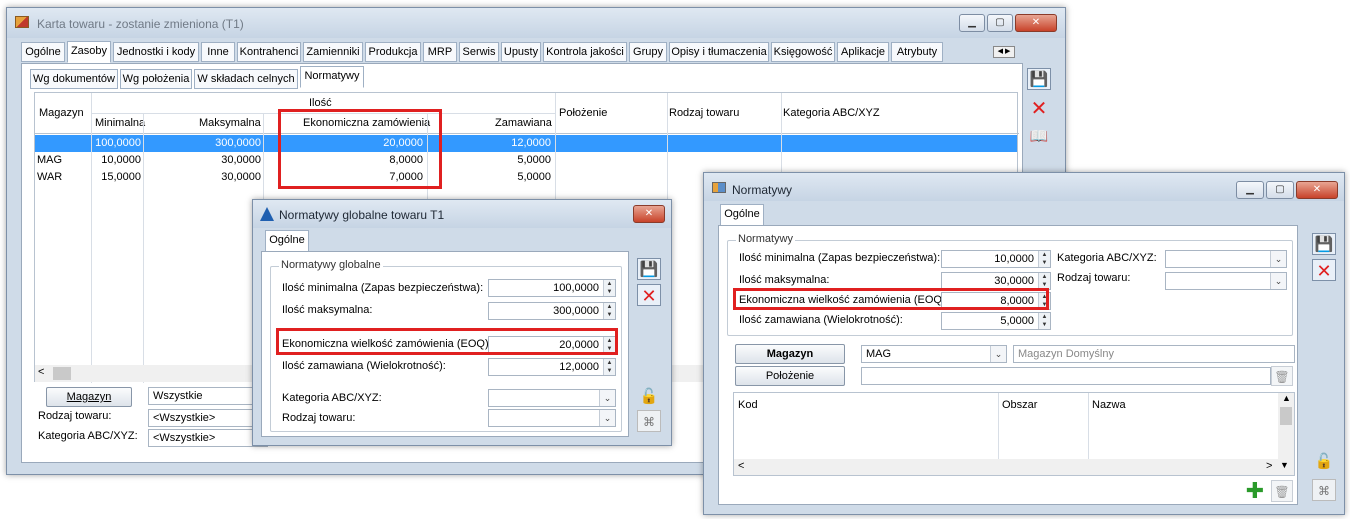 The width and height of the screenshot is (1350, 519). What do you see at coordinates (1024, 187) in the screenshot?
I see `normatywy-dialog-titlebar: Normatywy ▁ ▢ ✕` at bounding box center [1024, 187].